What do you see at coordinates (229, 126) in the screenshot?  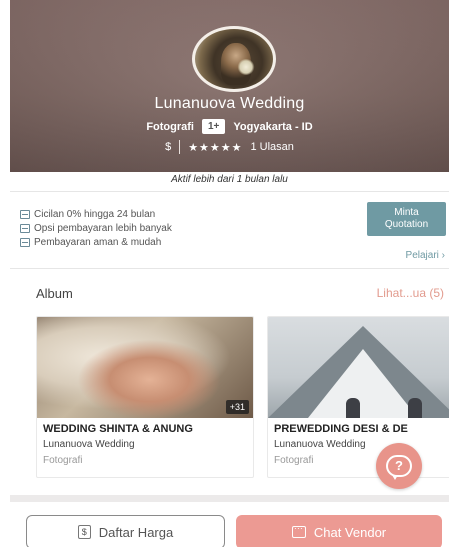 I see `vendor-meta: Fotografi 1+ Yogyakarta - ID` at bounding box center [229, 126].